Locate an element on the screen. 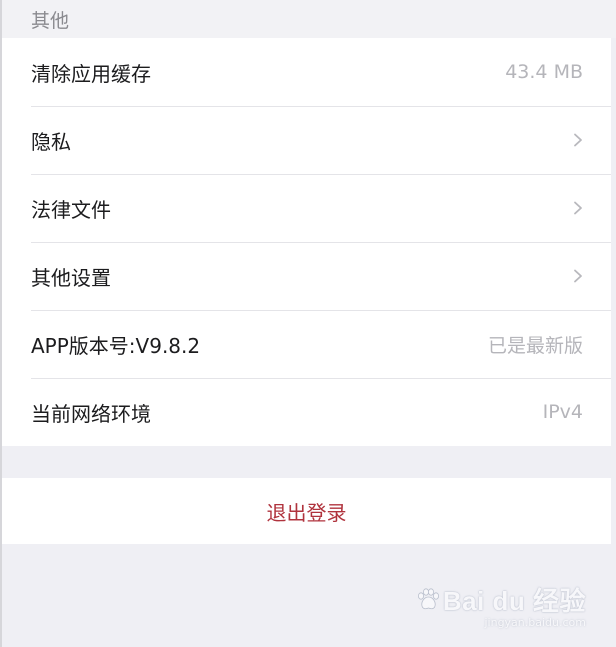 This screenshot has width=616, height=647. watermark-url: jingyan.baidu.com is located at coordinates (535, 622).